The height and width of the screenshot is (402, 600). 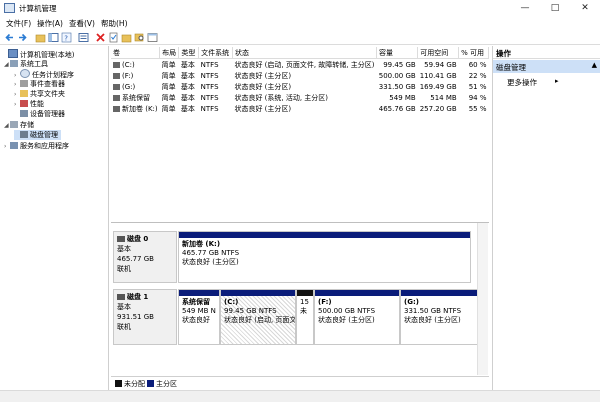 I want to click on submenu-arrow-icon: ▸, so click(x=557, y=81).